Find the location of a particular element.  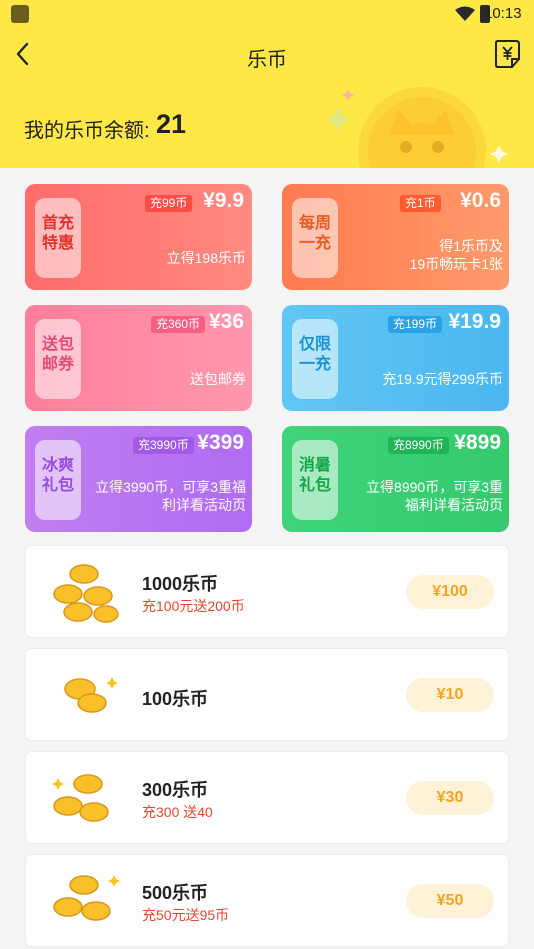

status-time: 10:13 is located at coordinates (503, 13).